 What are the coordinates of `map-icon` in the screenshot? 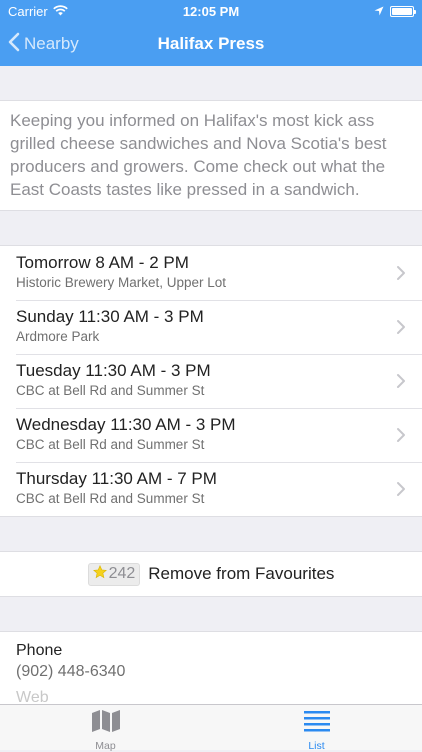 It's located at (106, 723).